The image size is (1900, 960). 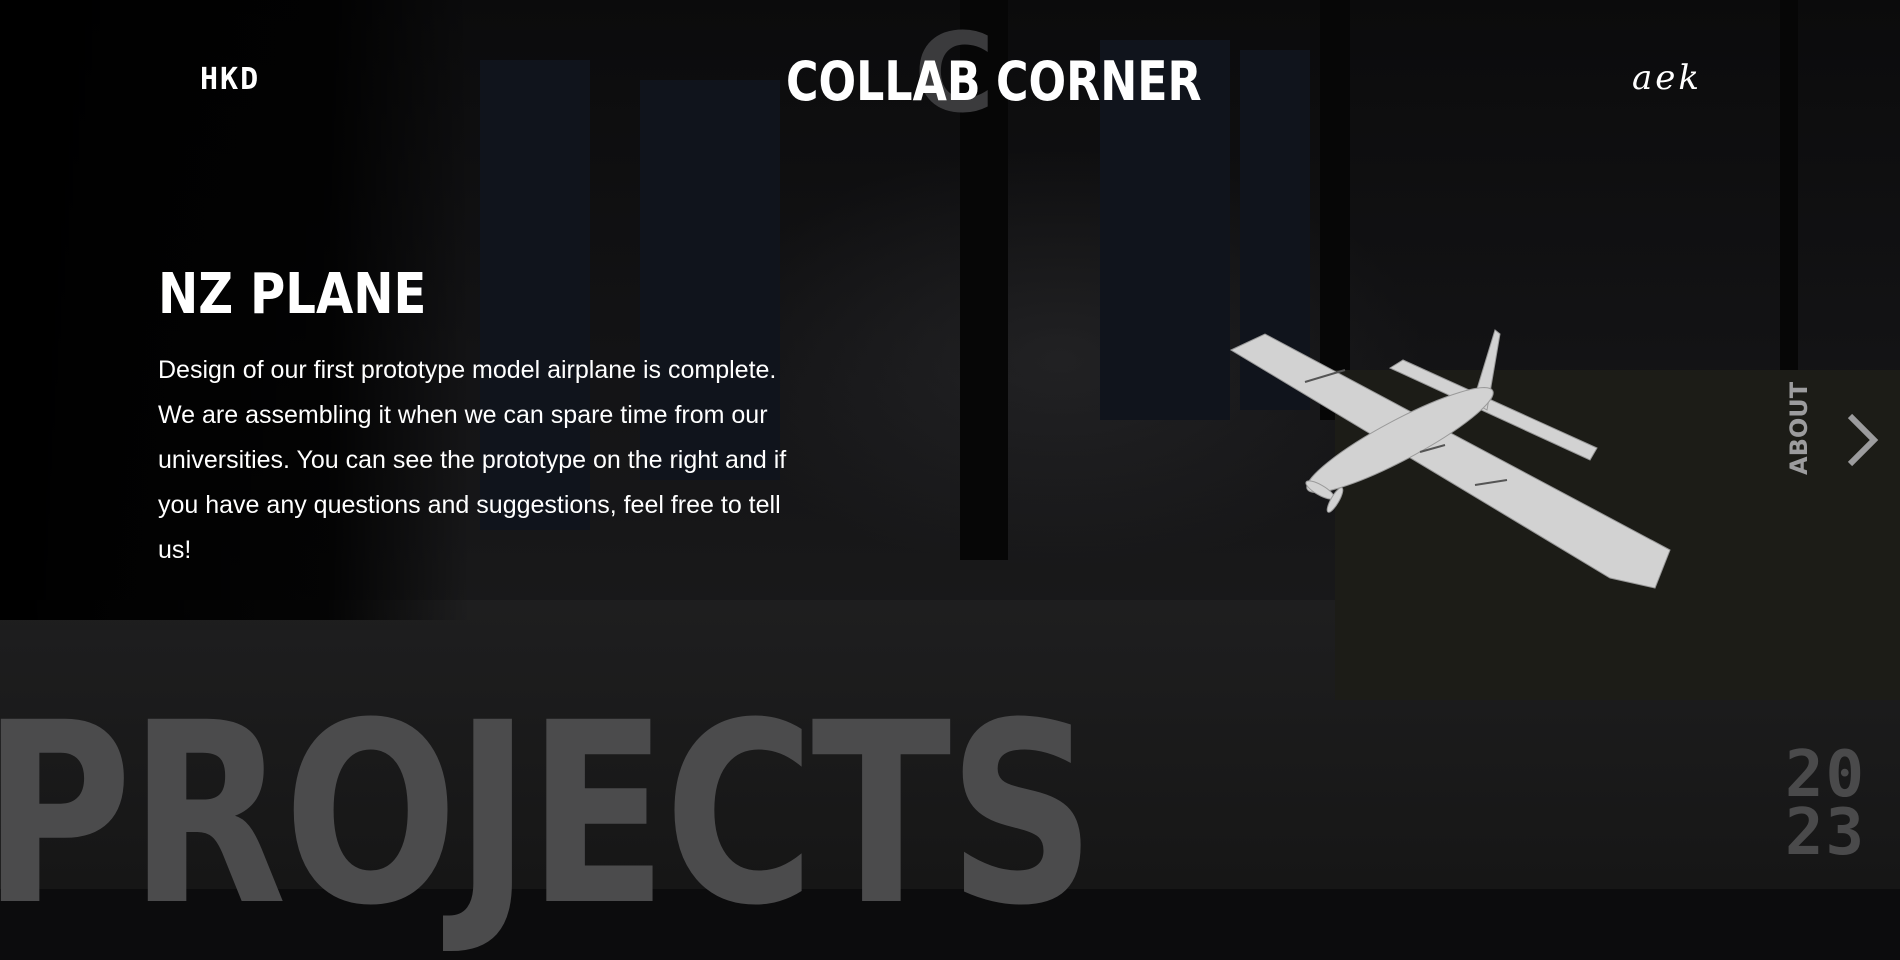 I want to click on project-title: NZ PLANE, so click(x=292, y=294).